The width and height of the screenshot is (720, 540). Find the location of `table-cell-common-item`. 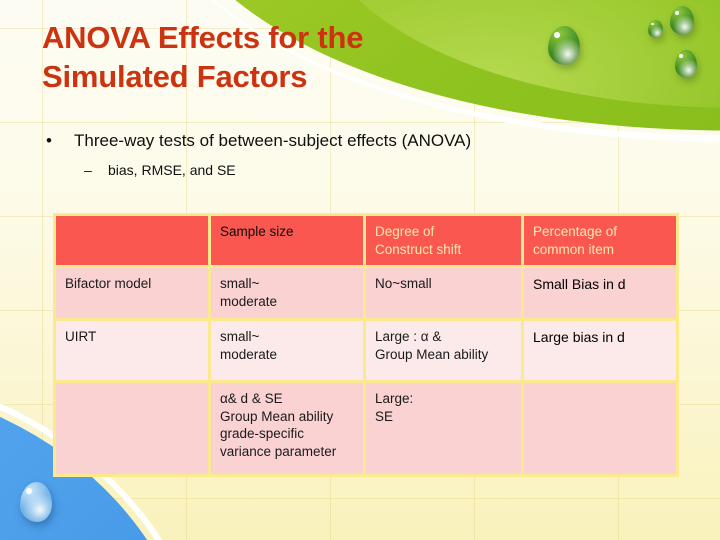

table-cell-common-item is located at coordinates (601, 429).